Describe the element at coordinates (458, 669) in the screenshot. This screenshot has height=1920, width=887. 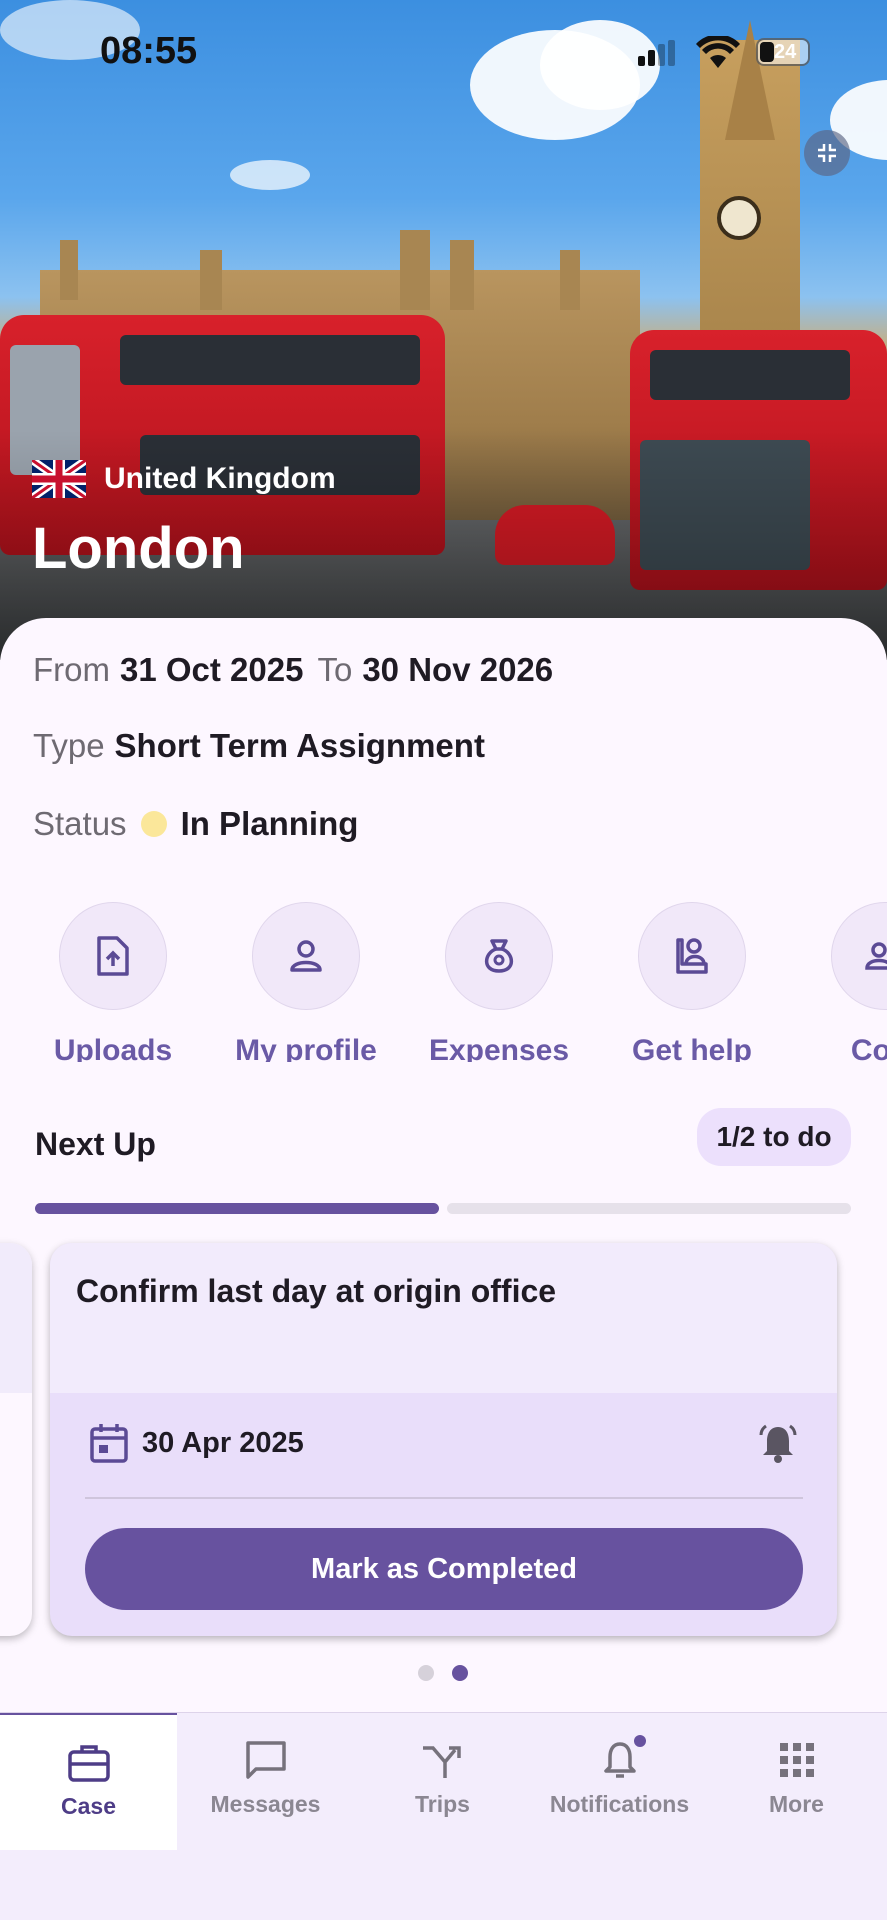
I see `to-value: 30 Nov 2026` at that location.